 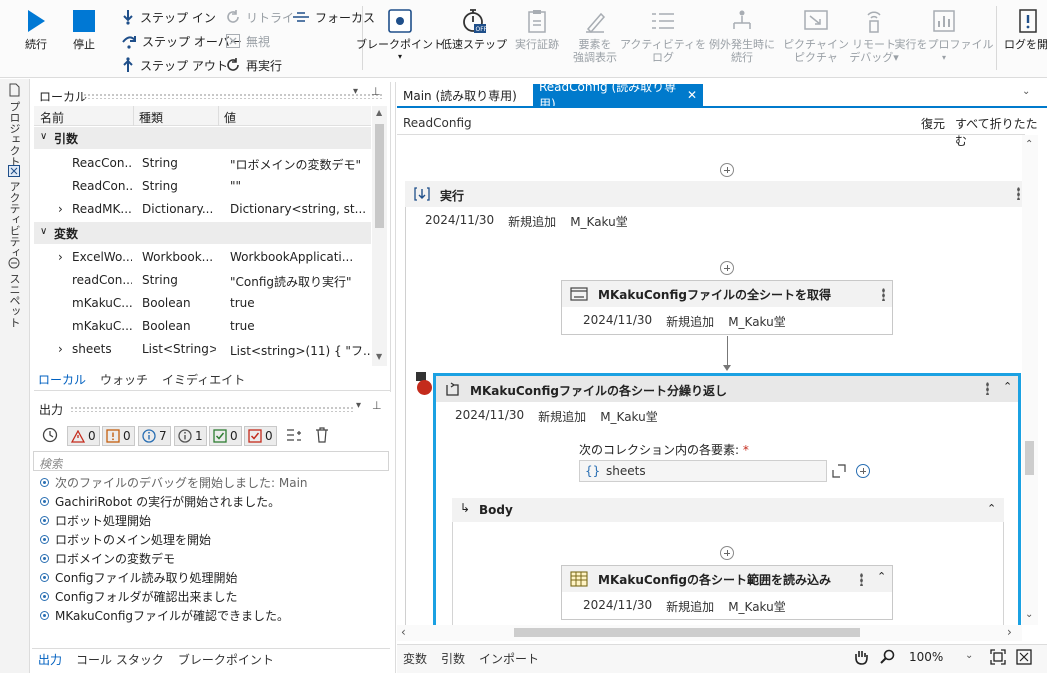 What do you see at coordinates (154, 436) in the screenshot?
I see `info-filter: 7` at bounding box center [154, 436].